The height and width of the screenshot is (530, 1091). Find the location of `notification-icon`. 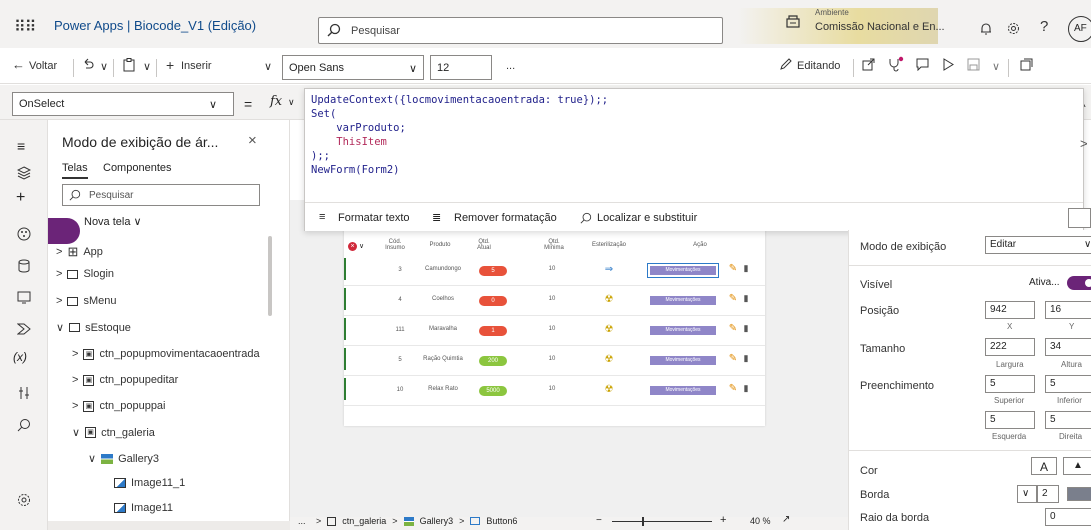

notification-icon is located at coordinates (986, 28).